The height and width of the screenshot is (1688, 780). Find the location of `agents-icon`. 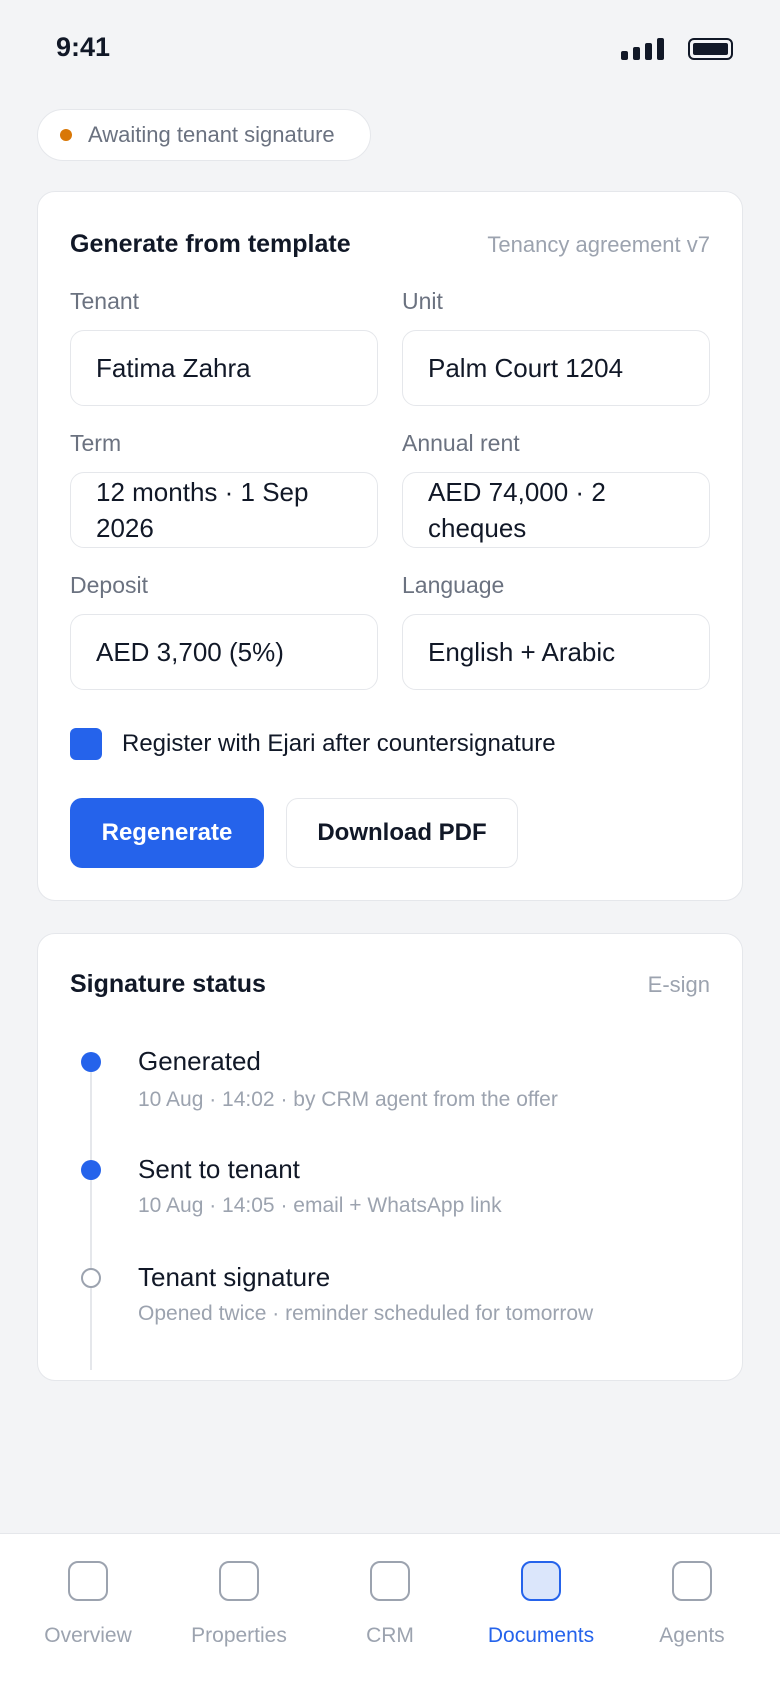

agents-icon is located at coordinates (692, 1581).